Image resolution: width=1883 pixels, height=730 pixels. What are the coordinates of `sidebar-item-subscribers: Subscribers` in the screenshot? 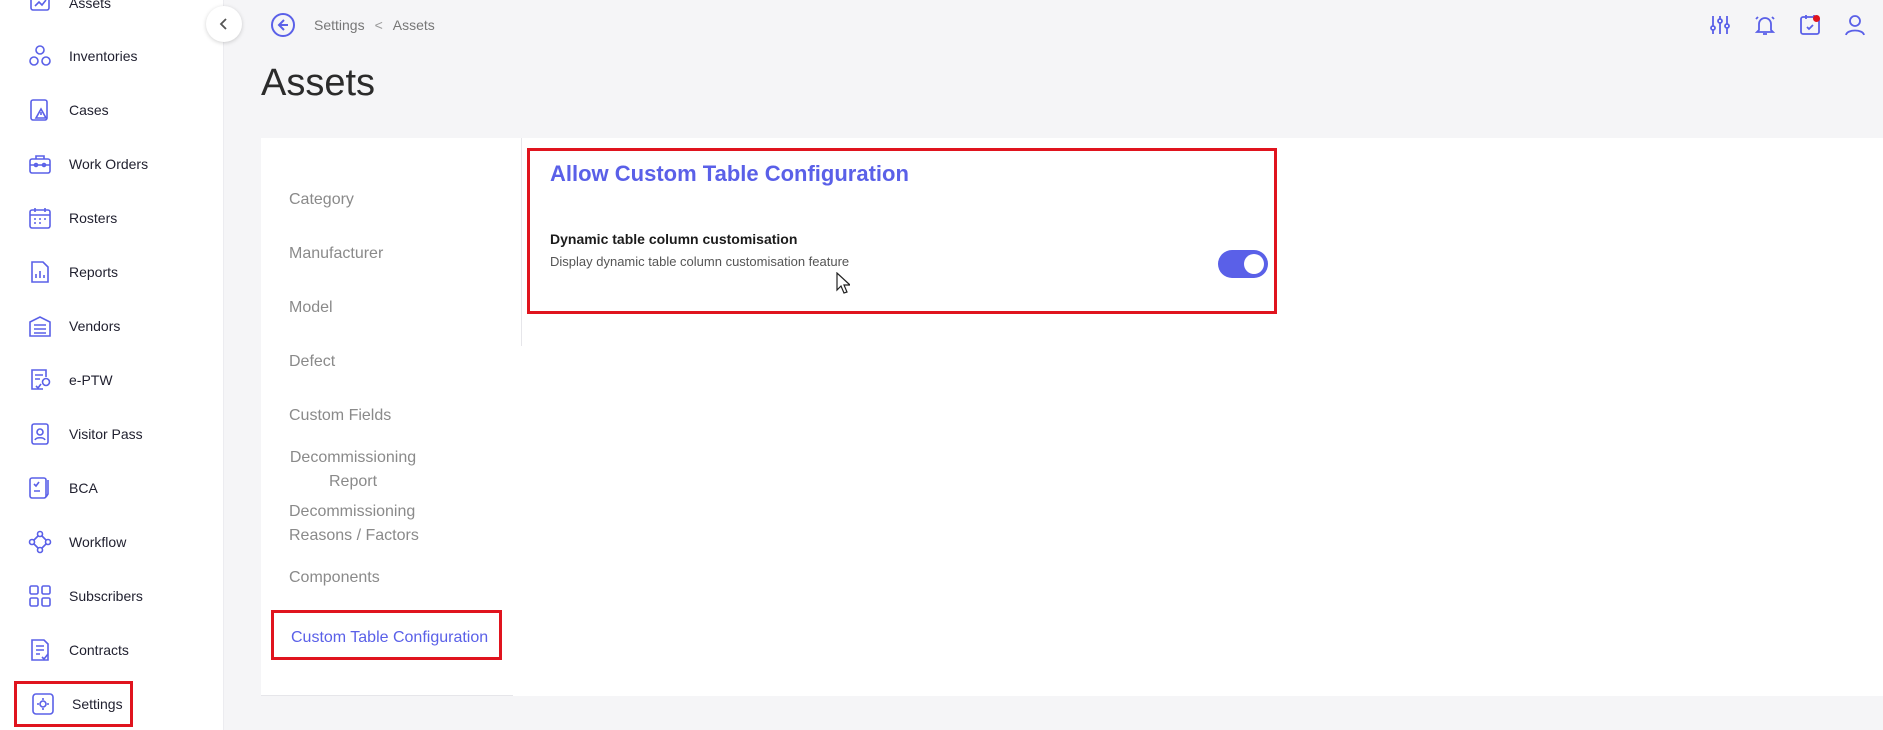 It's located at (84, 596).